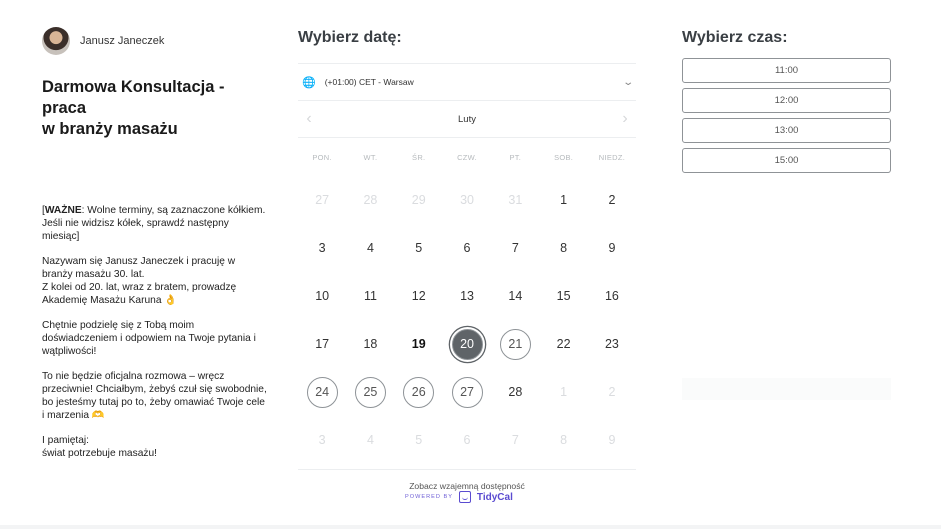 The width and height of the screenshot is (941, 529). I want to click on calendar-day: 9, so click(612, 248).